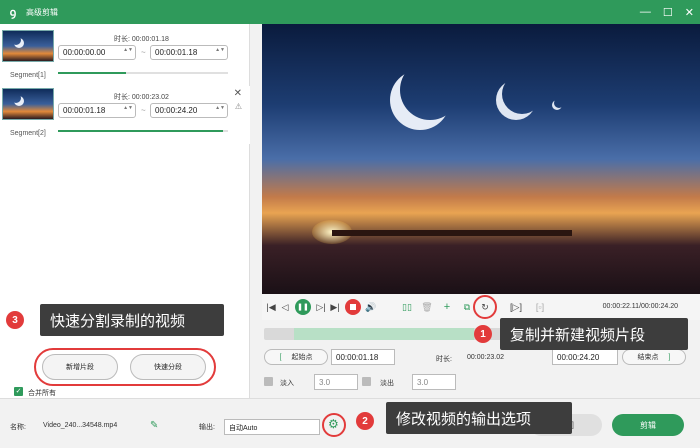  Describe the element at coordinates (321, 307) in the screenshot. I see `step-forward-icon: ▷|` at that location.